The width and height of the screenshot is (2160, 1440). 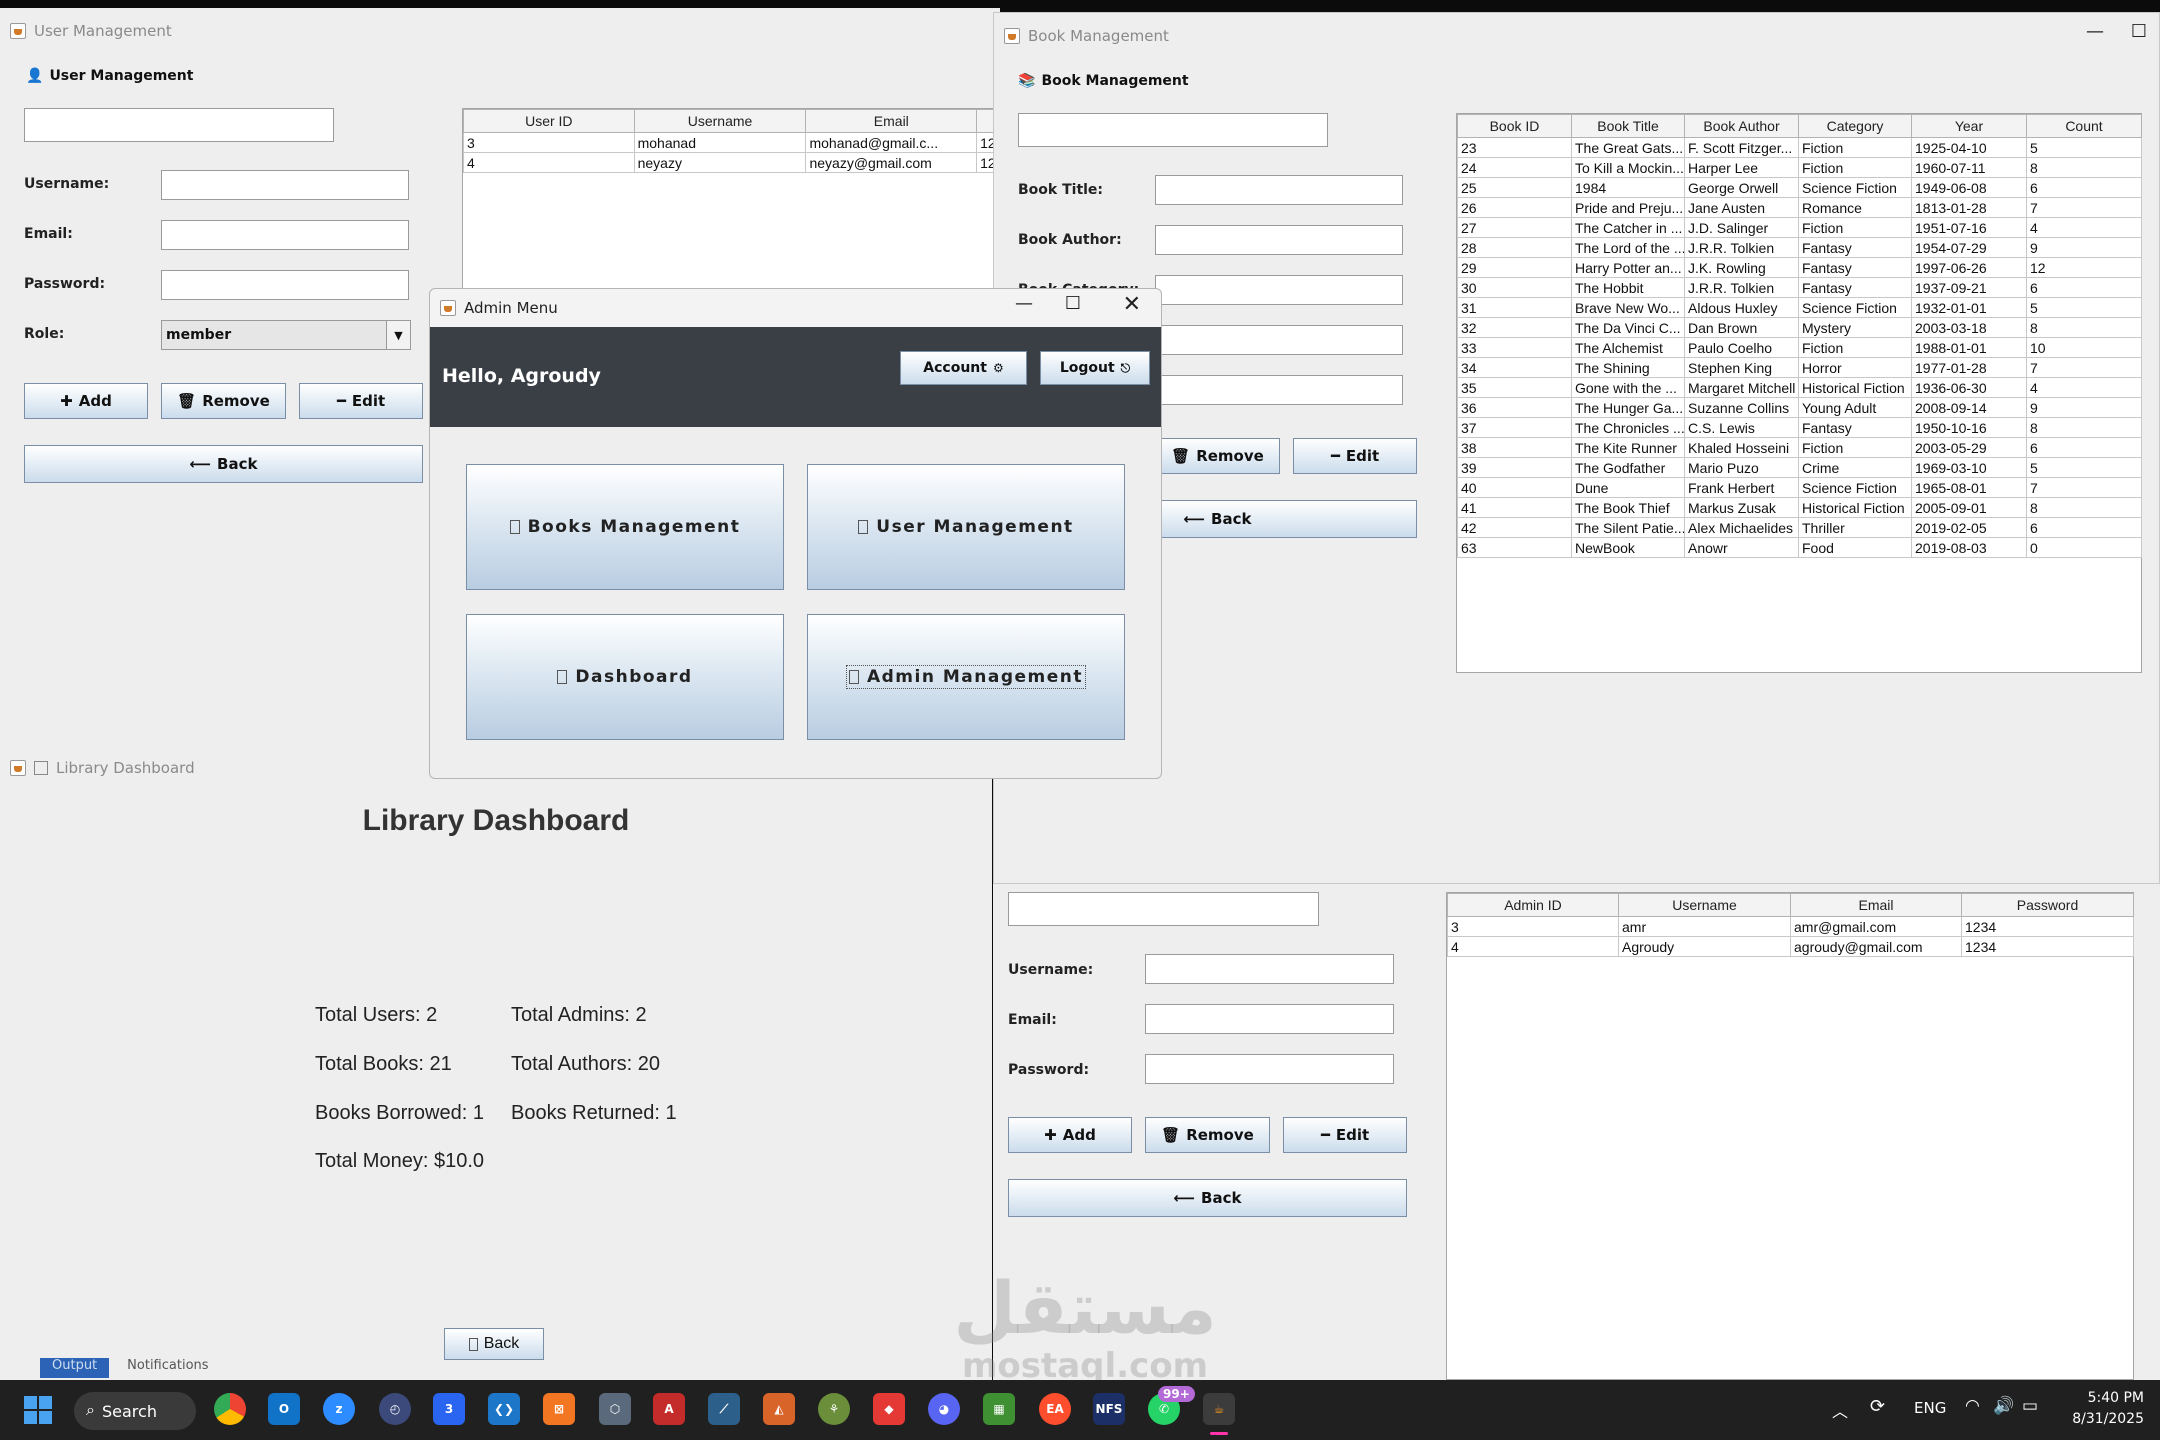 I want to click on column-header: User ID, so click(x=549, y=121).